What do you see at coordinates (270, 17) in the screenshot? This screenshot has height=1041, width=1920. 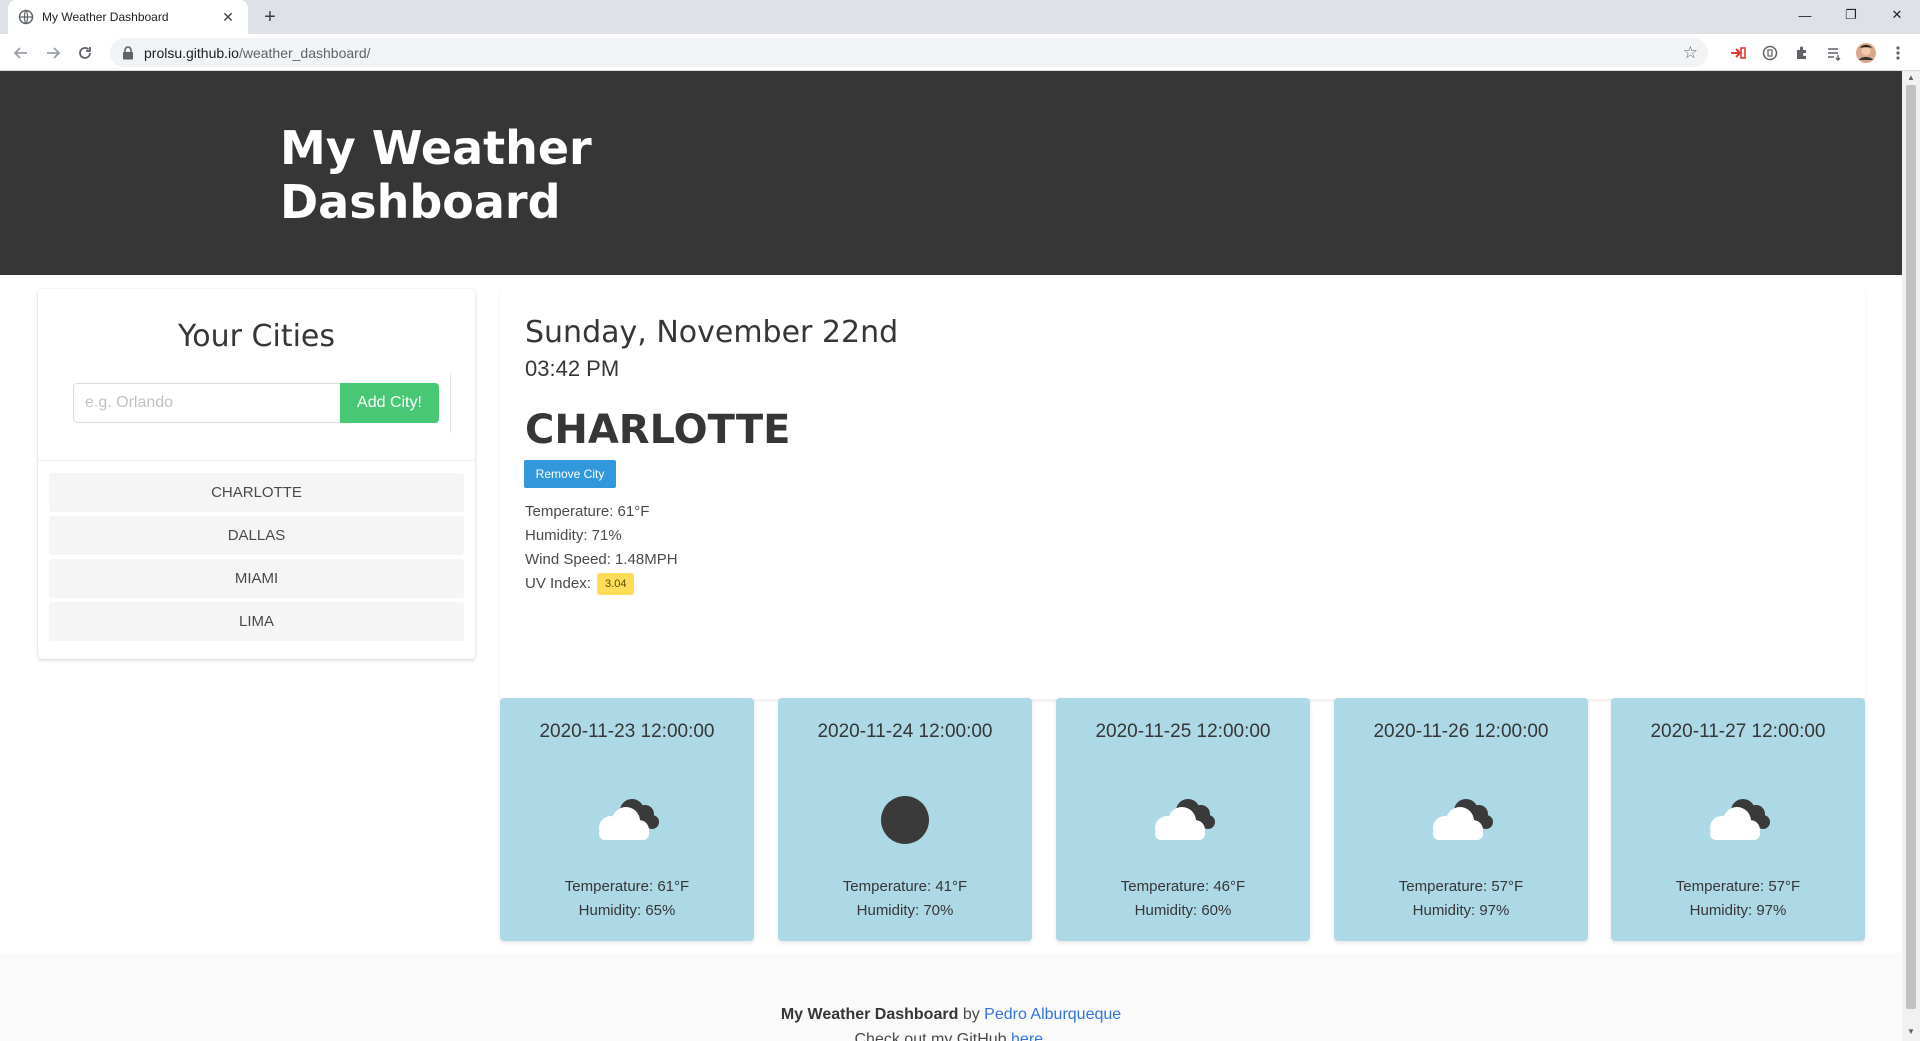 I see `new-tab-button: +` at bounding box center [270, 17].